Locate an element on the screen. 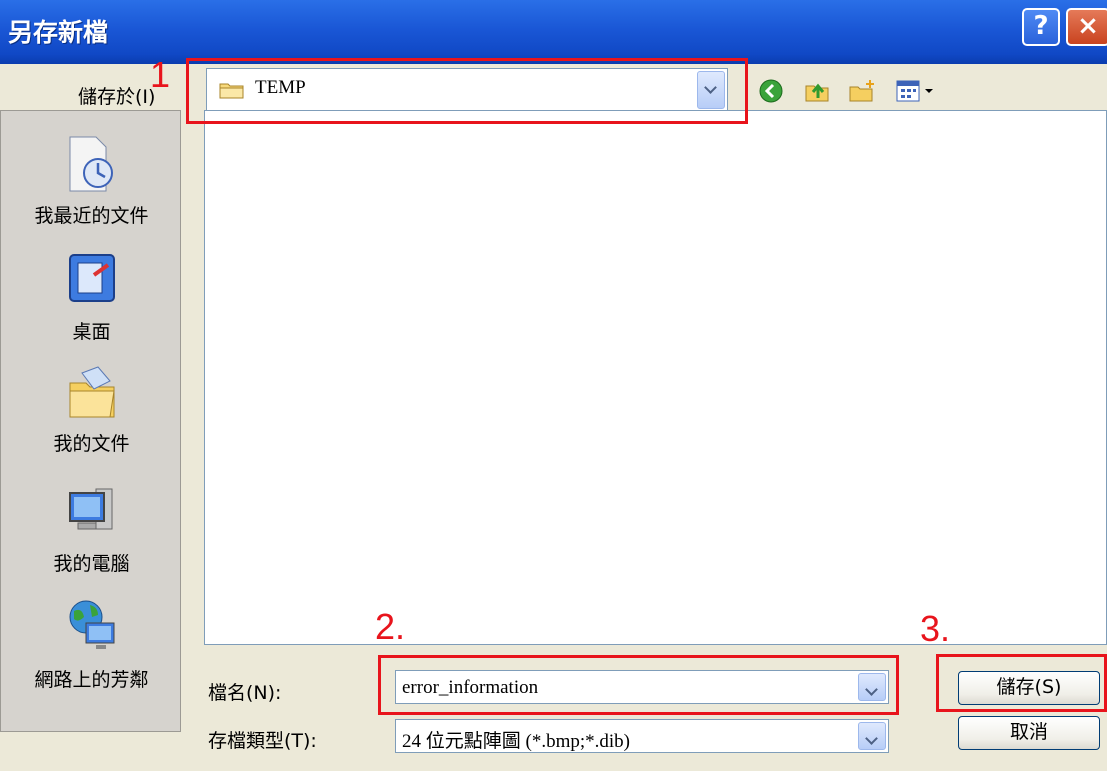  annotation-number-2: 2. is located at coordinates (390, 626).